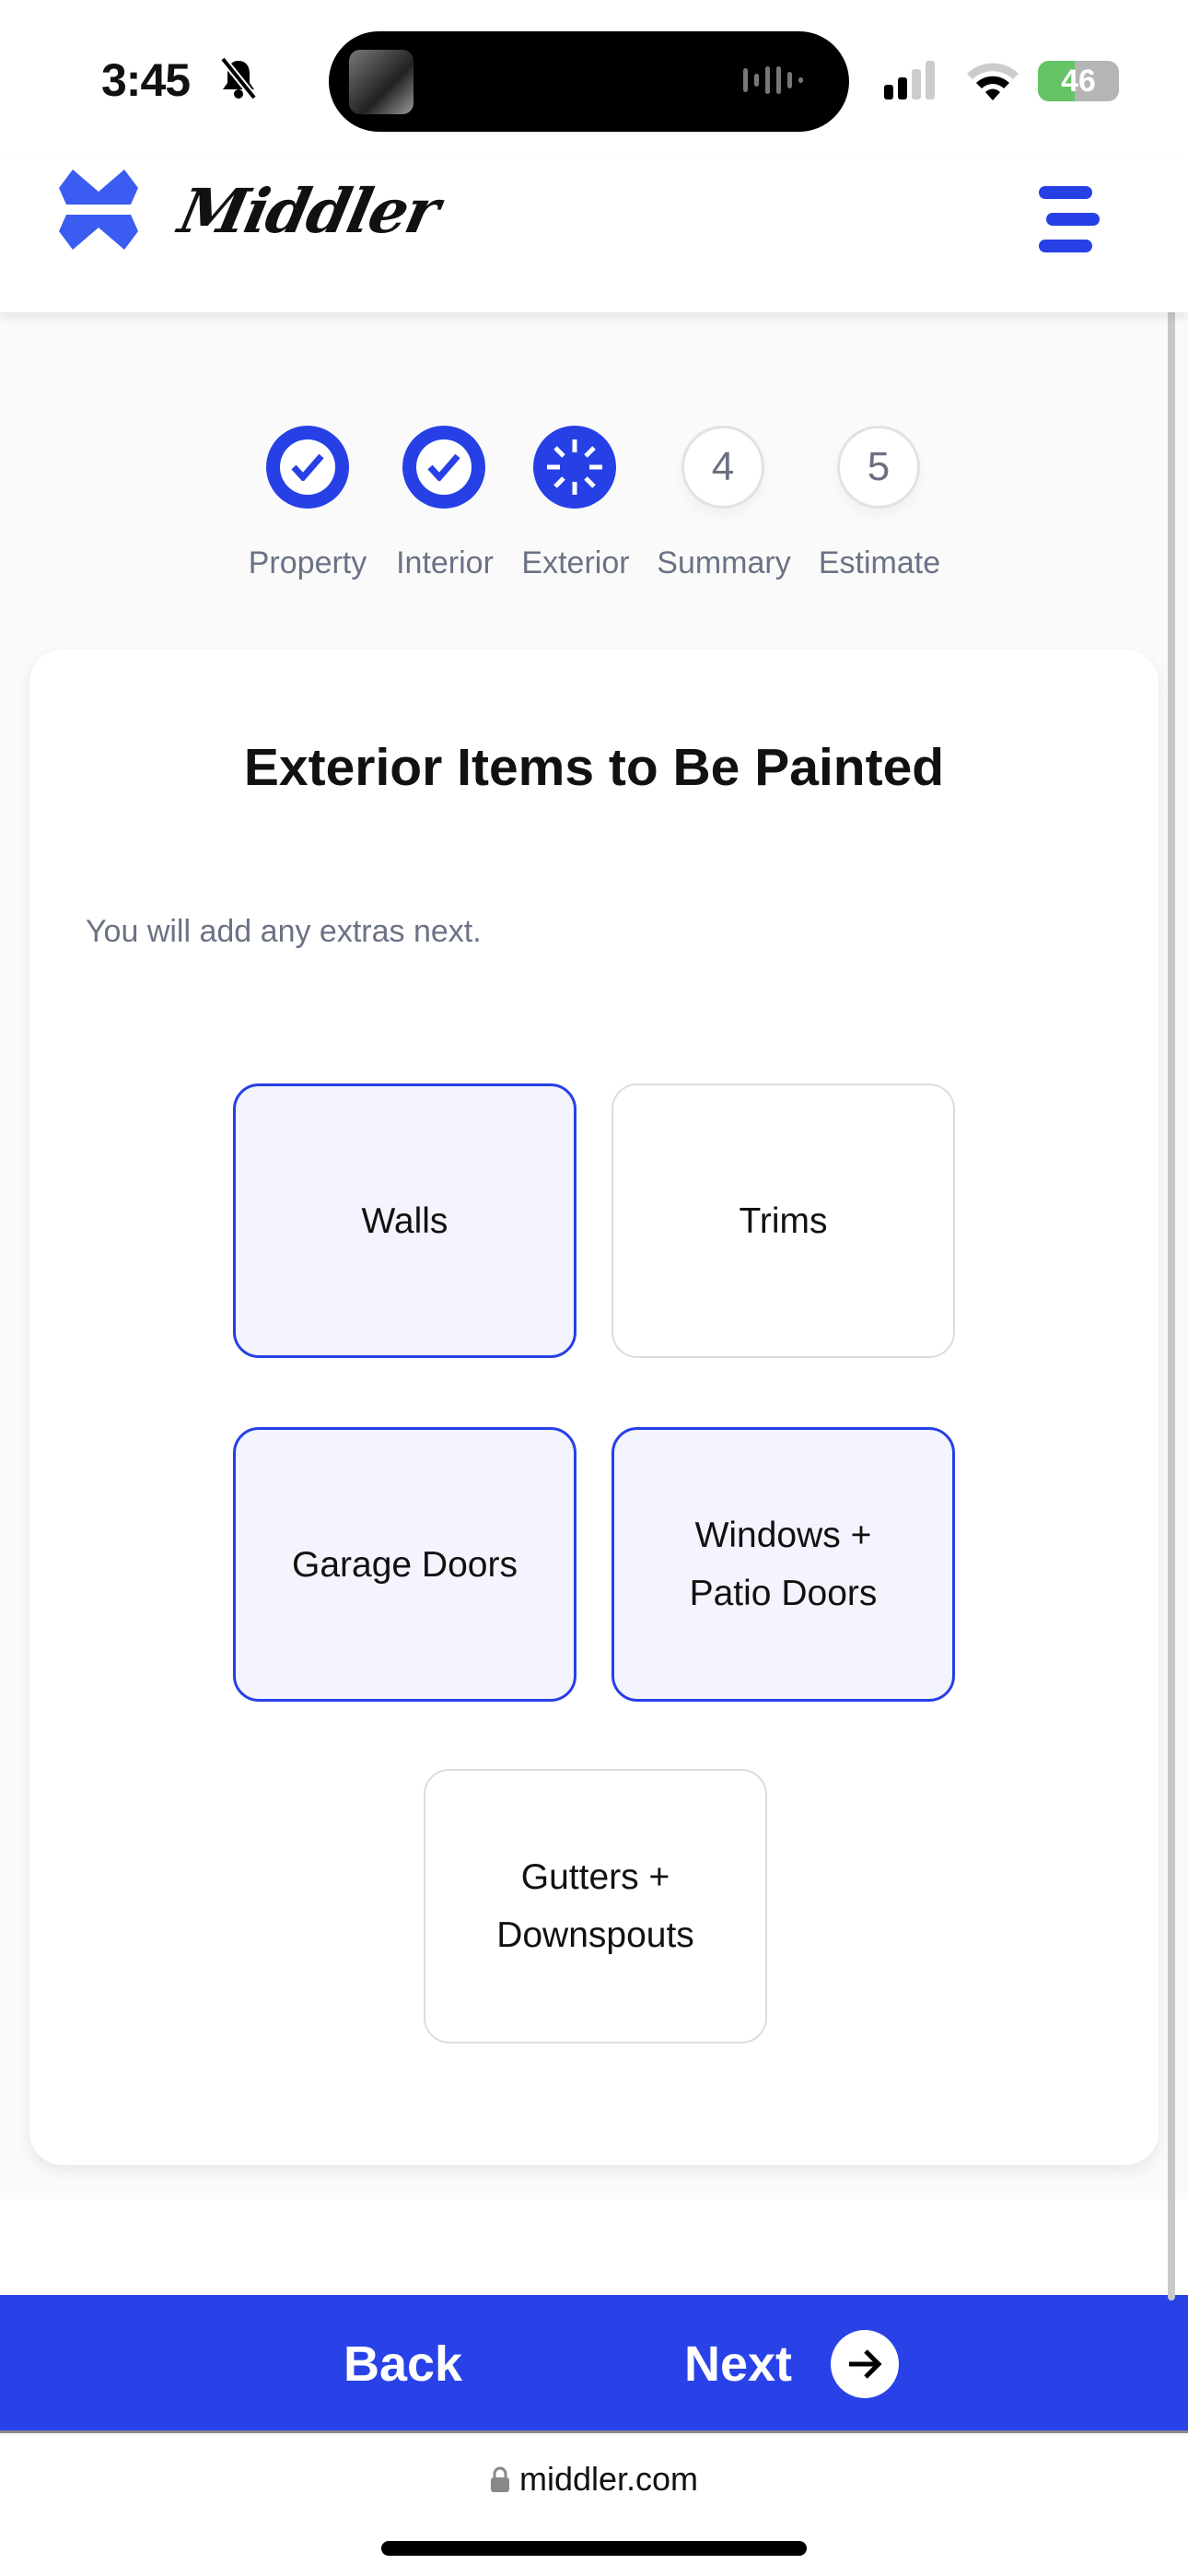 This screenshot has height=2576, width=1188. What do you see at coordinates (594, 2247) in the screenshot?
I see `page-spacer` at bounding box center [594, 2247].